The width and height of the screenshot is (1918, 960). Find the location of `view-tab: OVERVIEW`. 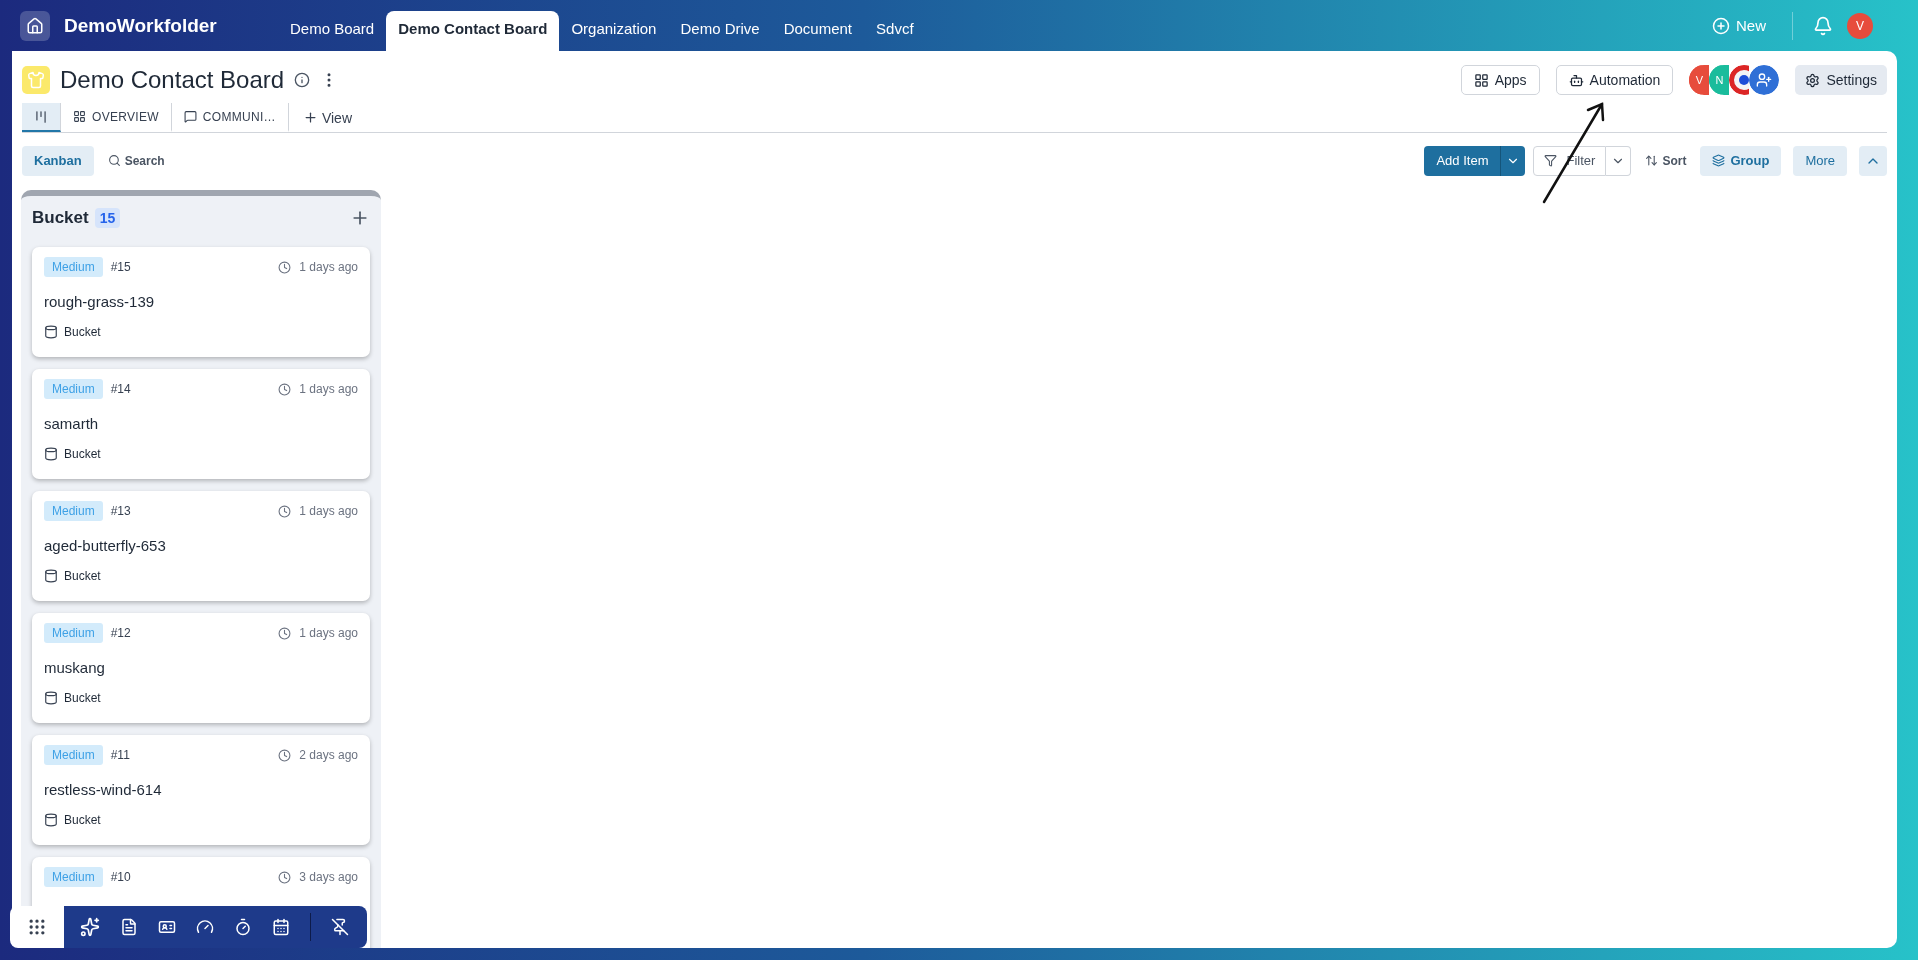

view-tab: OVERVIEW is located at coordinates (116, 117).